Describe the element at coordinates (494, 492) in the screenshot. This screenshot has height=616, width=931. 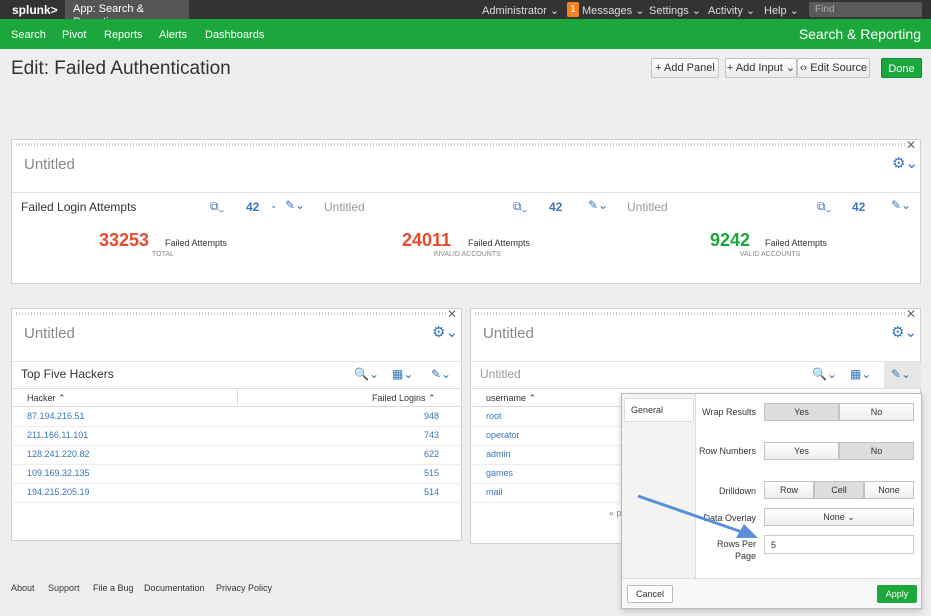
I see `table-cell-username: mail` at that location.